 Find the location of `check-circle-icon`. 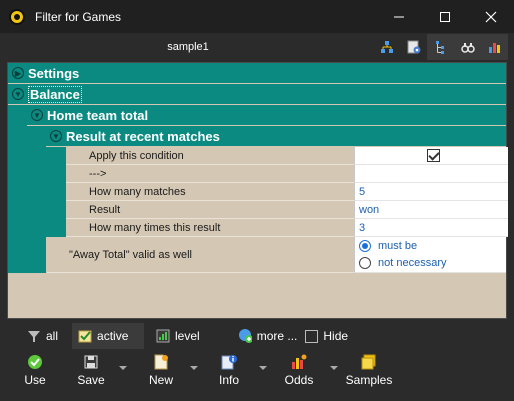

check-circle-icon is located at coordinates (35, 362).